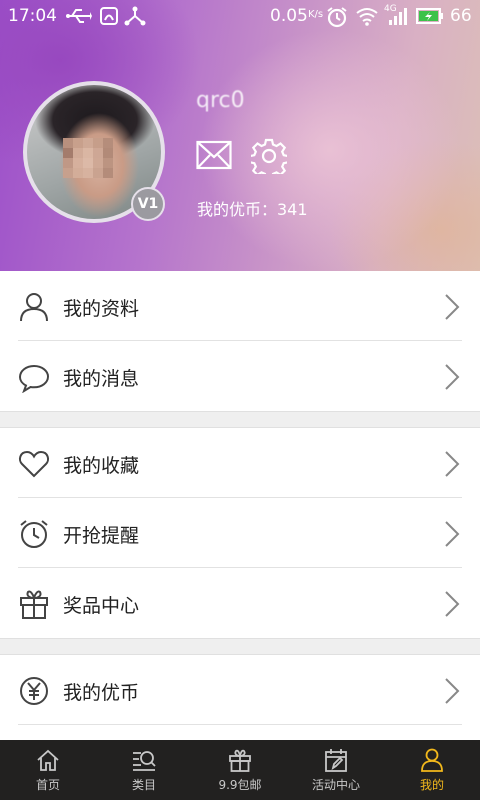 The width and height of the screenshot is (480, 800). Describe the element at coordinates (432, 760) in the screenshot. I see `person-icon` at that location.